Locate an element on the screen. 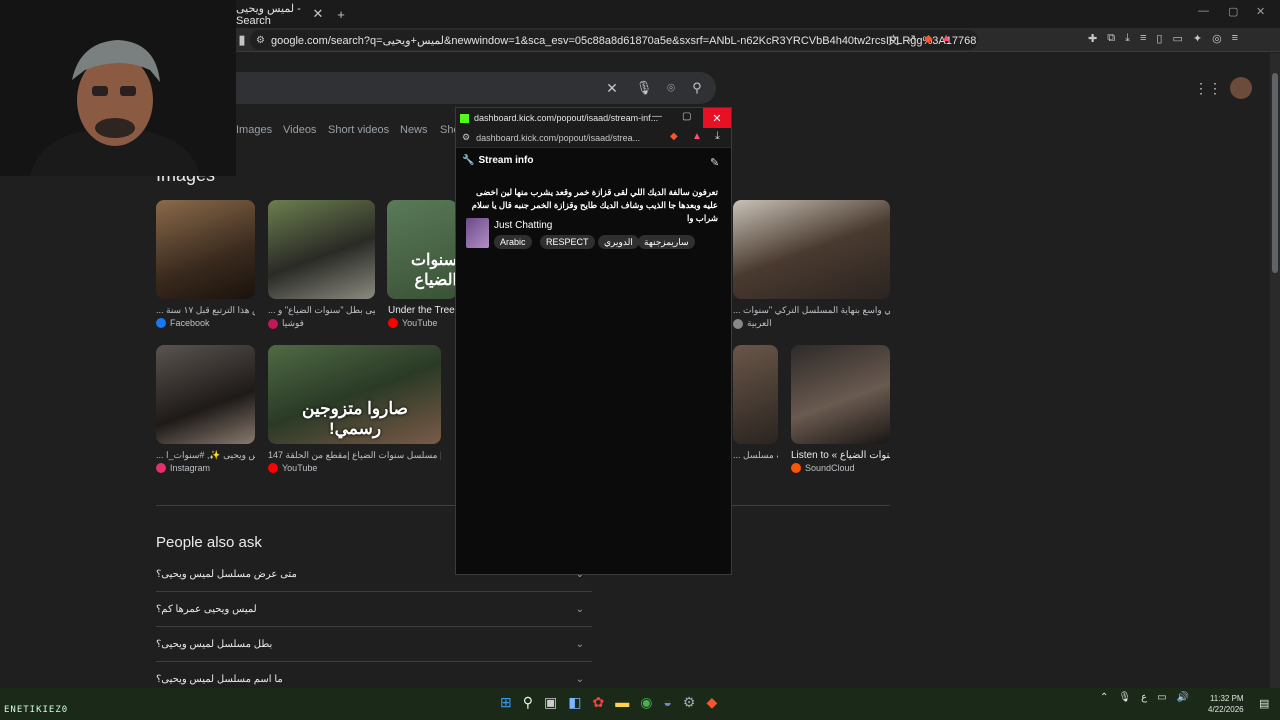 The image size is (1280, 720). system-tray: ⌃ 🎙 ع ▭ 🔊 is located at coordinates (1144, 697).